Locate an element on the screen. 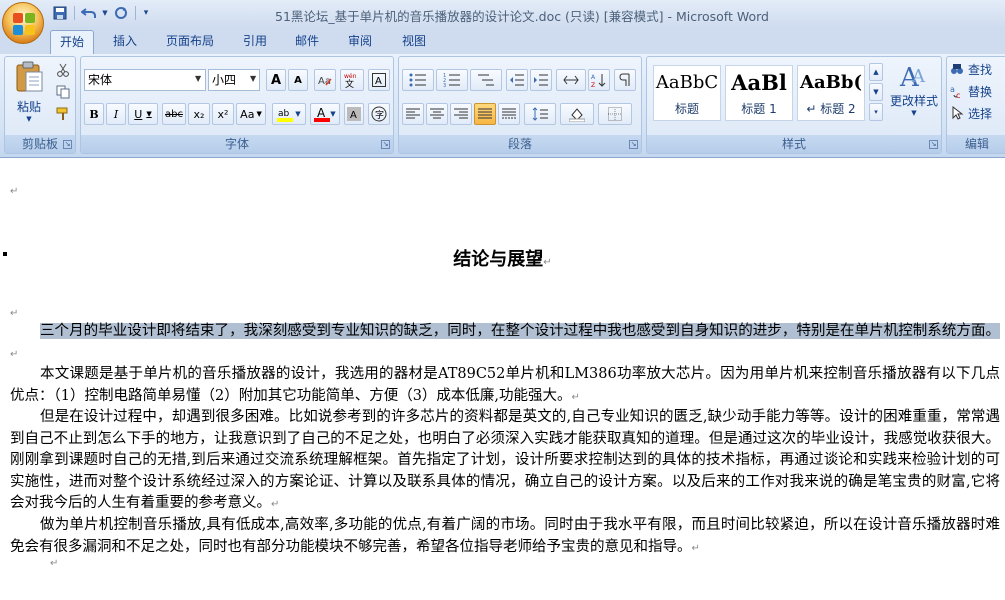  undo-dropdown-icon: ▼ is located at coordinates (105, 13).